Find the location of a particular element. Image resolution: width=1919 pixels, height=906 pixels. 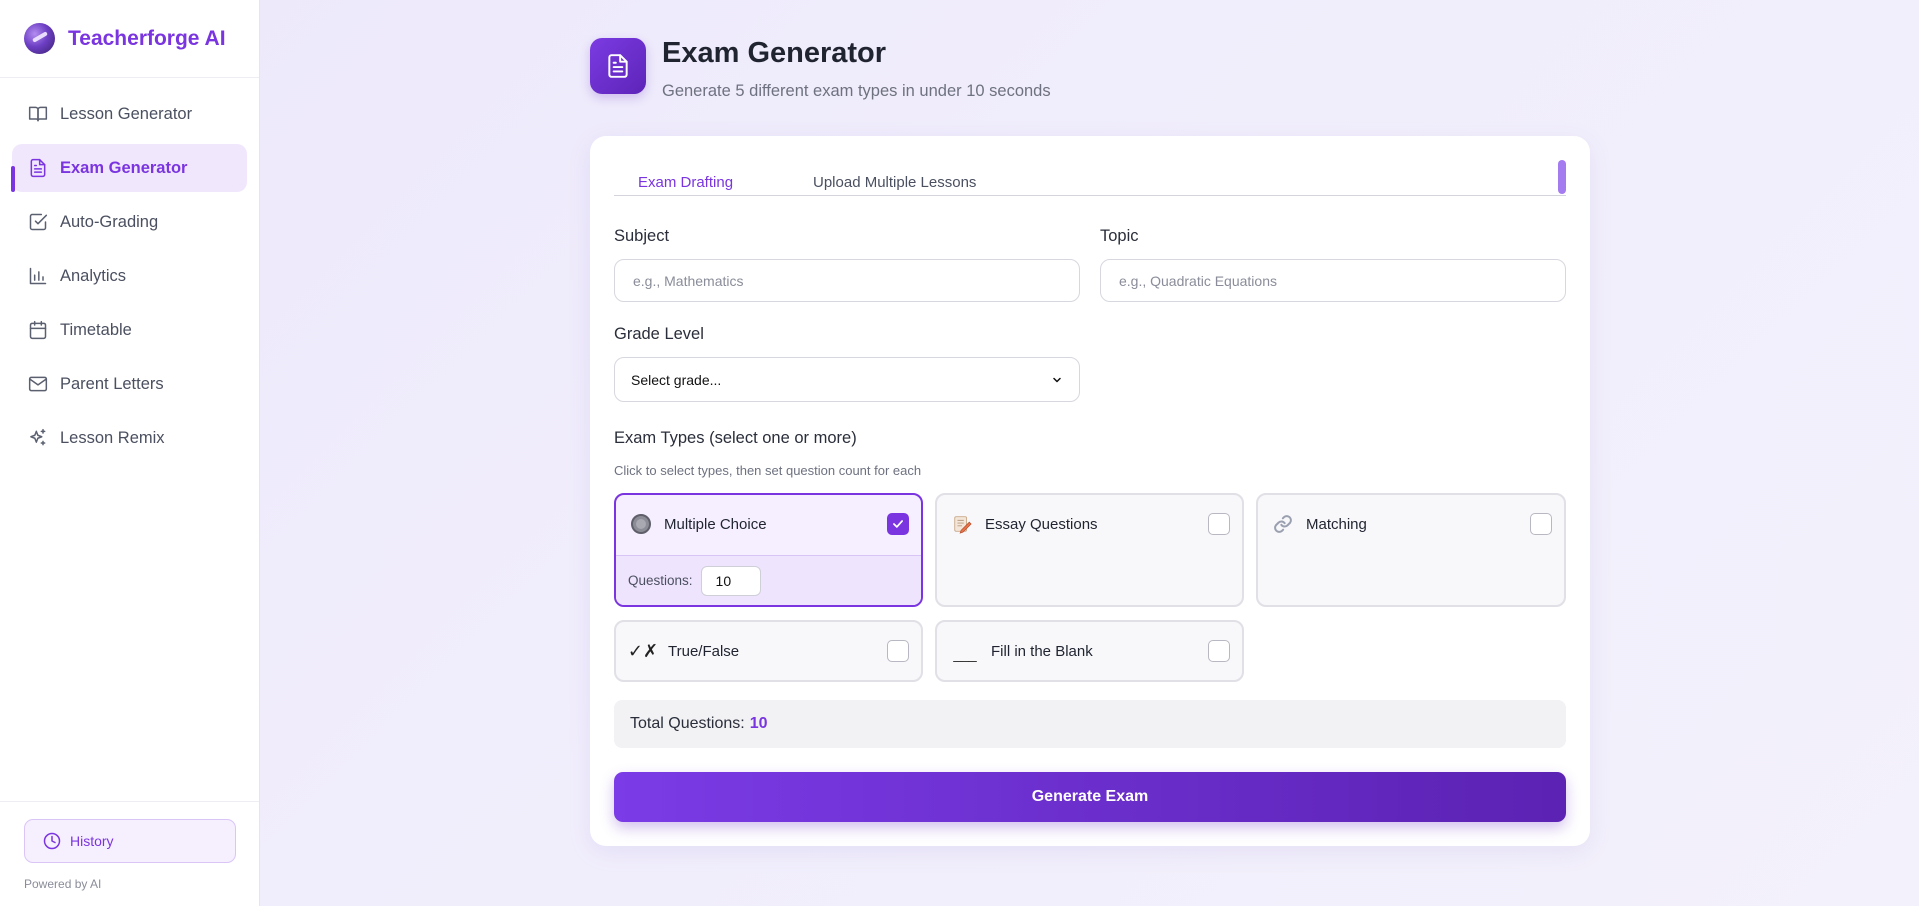

tab-bar: Exam Drafting Upload Multiple Lessons is located at coordinates (1090, 178).